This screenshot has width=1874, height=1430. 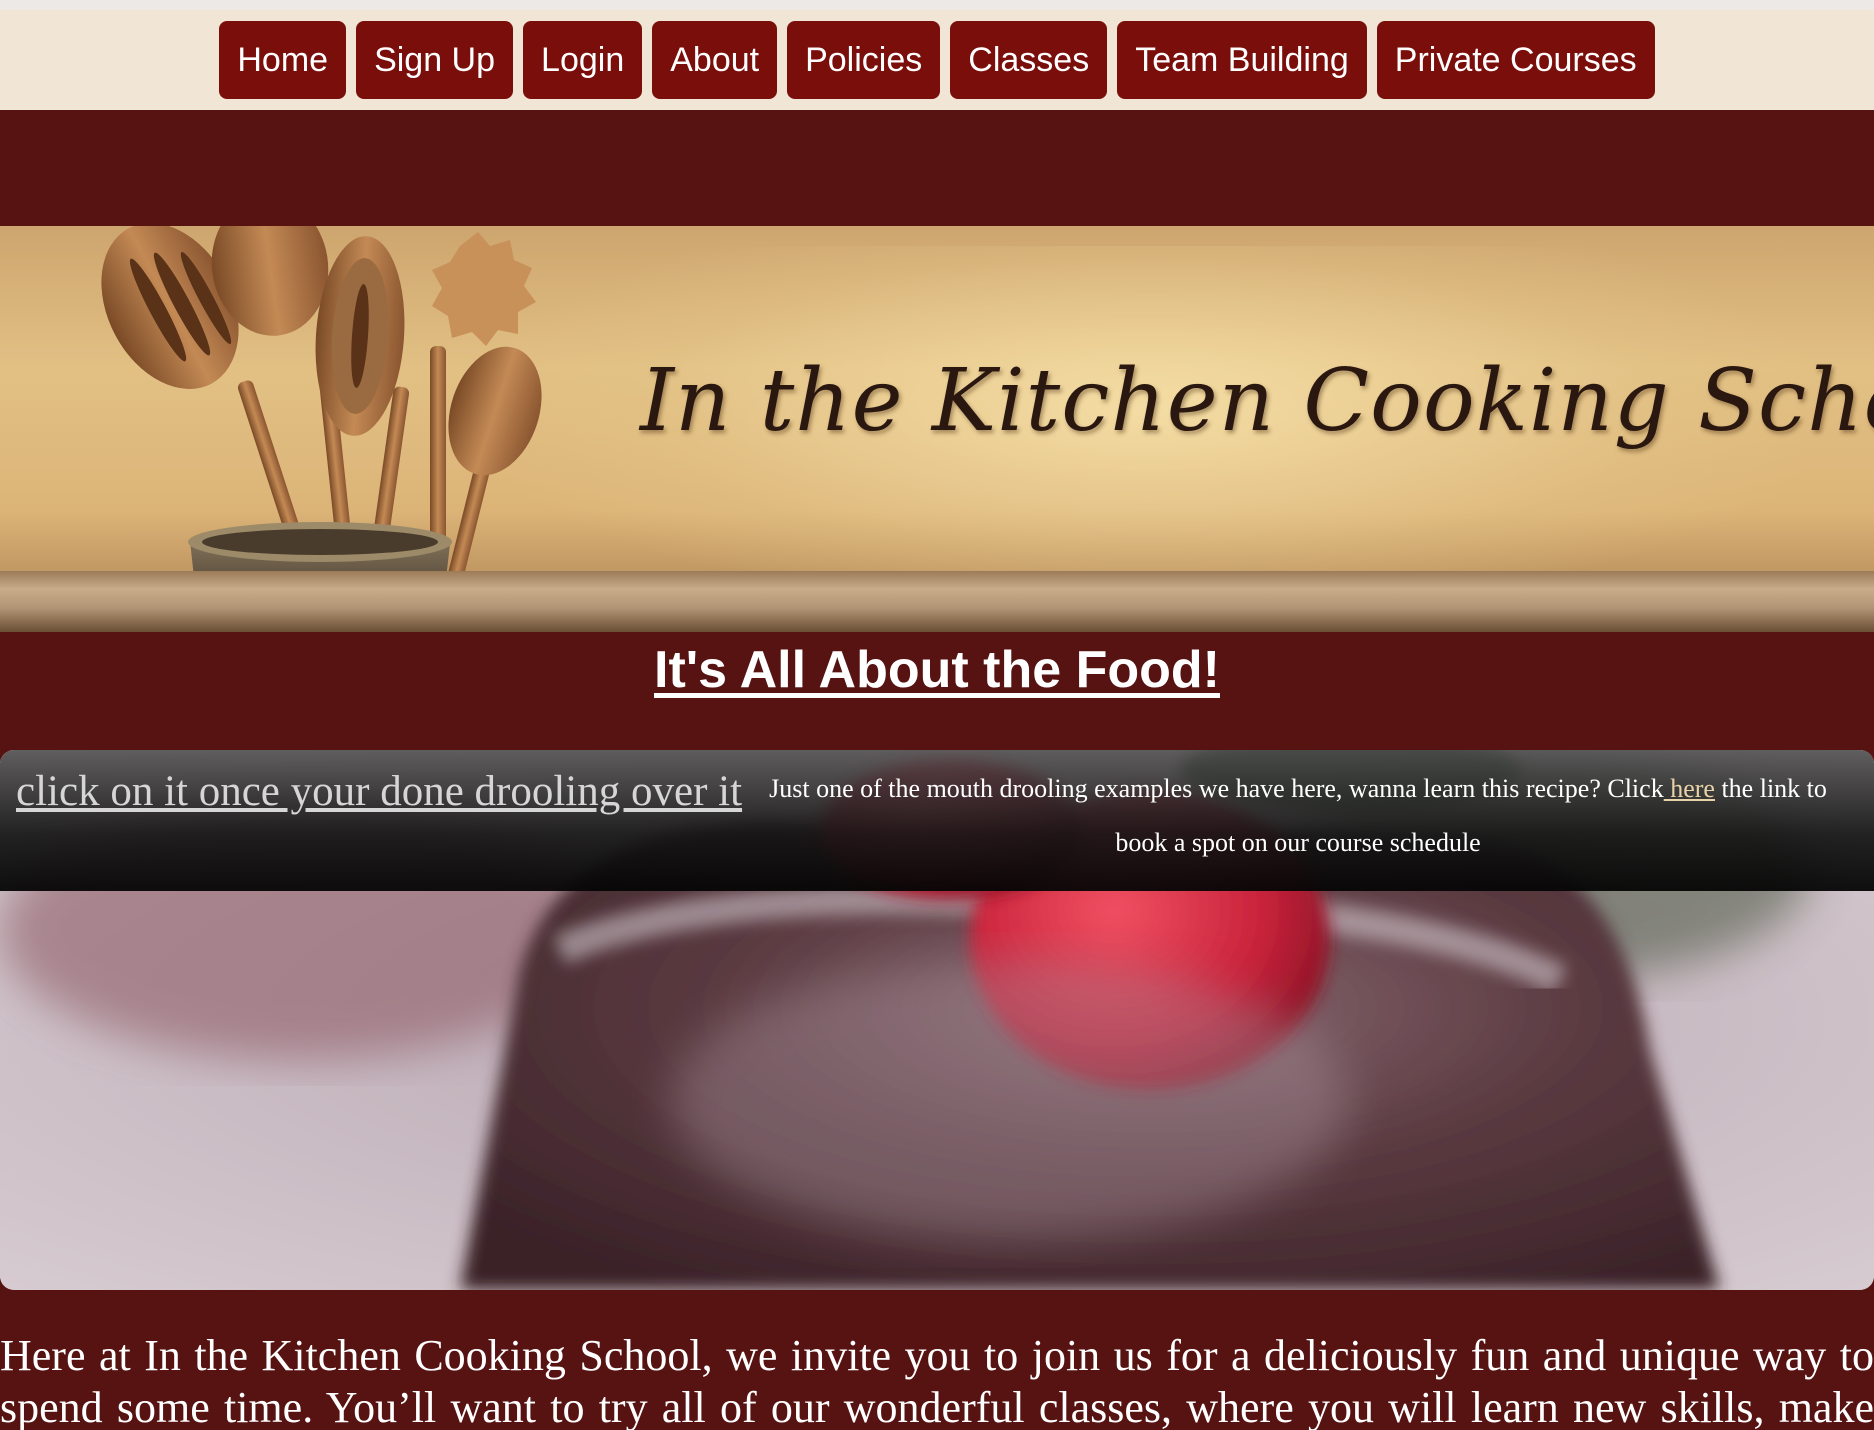 What do you see at coordinates (937, 601) in the screenshot?
I see `banner-shelf` at bounding box center [937, 601].